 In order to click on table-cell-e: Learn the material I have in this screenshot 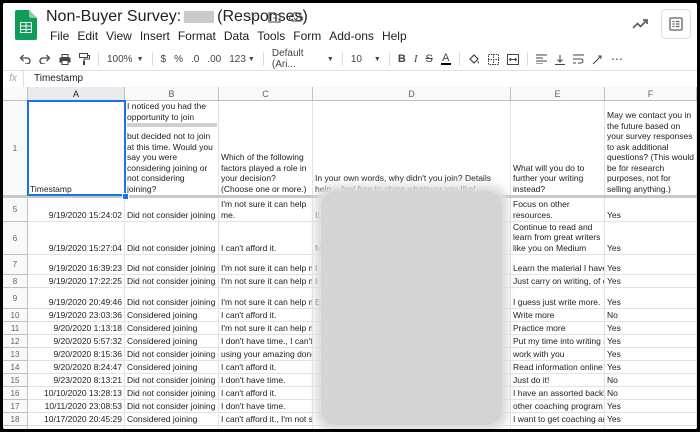, I will do `click(558, 265)`.